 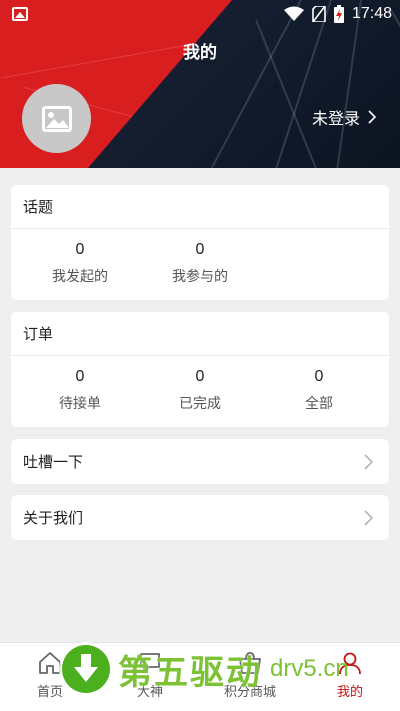 What do you see at coordinates (200, 14) in the screenshot?
I see `status-bar: 17:48` at bounding box center [200, 14].